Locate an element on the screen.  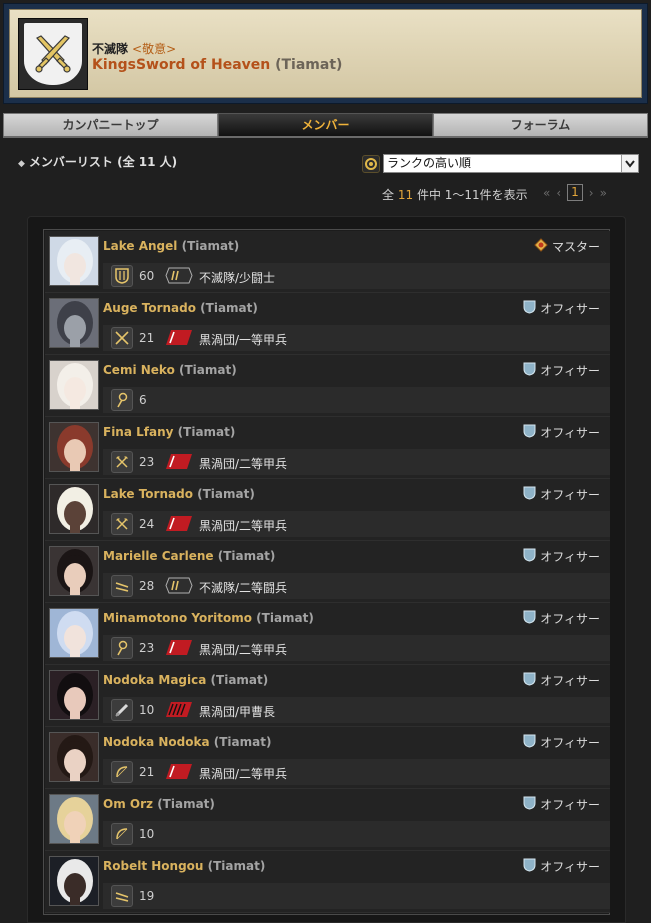
member-name: Fina Lfany (Tiamat) is located at coordinates (169, 432).